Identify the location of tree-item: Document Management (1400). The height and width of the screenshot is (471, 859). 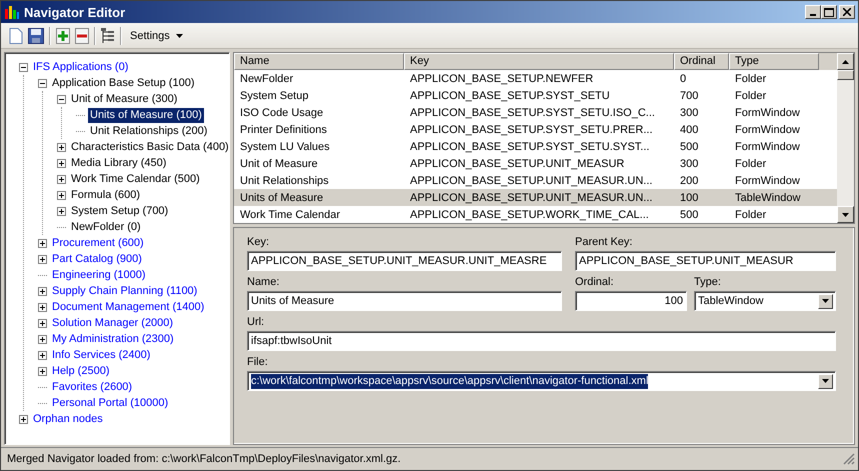
(128, 307).